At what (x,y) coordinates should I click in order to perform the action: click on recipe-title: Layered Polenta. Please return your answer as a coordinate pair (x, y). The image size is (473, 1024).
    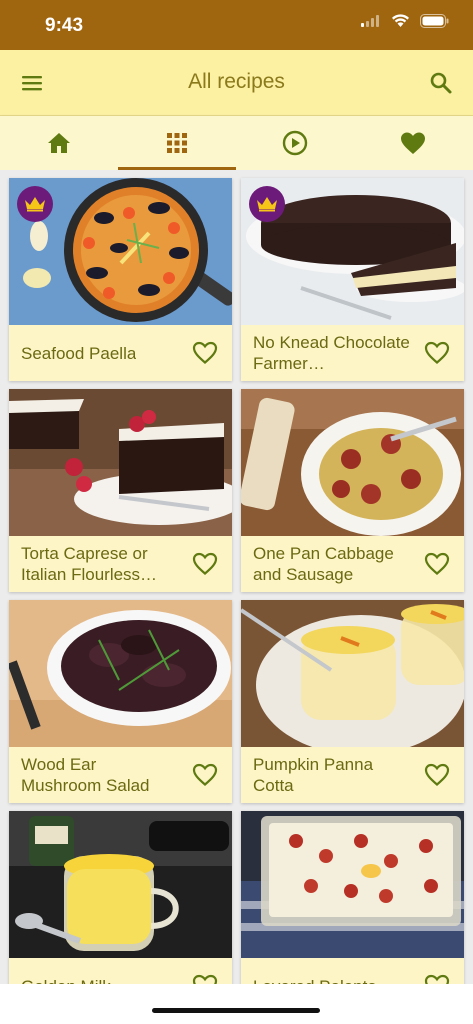
    Looking at the image, I should click on (333, 974).